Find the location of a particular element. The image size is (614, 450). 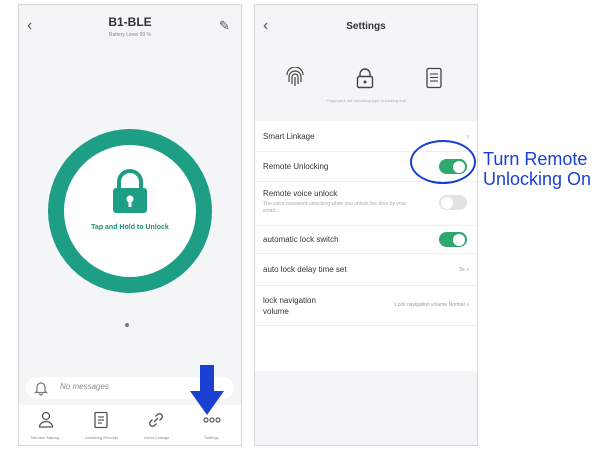

chevron-right-icon: > is located at coordinates (467, 137).